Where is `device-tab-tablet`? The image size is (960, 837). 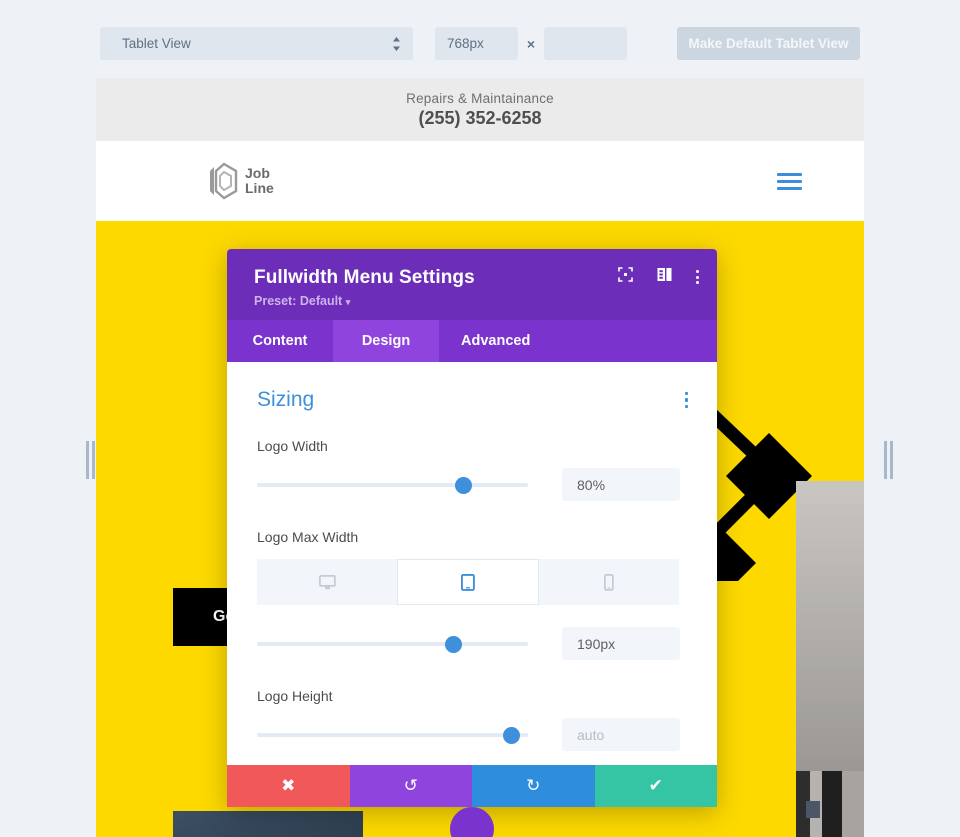
device-tab-tablet is located at coordinates (468, 582).